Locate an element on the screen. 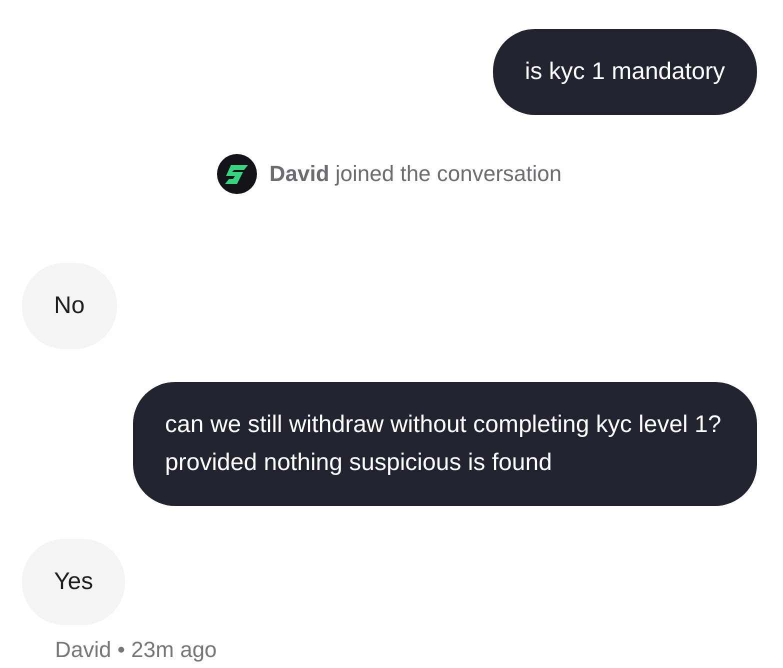 The height and width of the screenshot is (668, 783). join-notice: David joined the conversation is located at coordinates (415, 174).